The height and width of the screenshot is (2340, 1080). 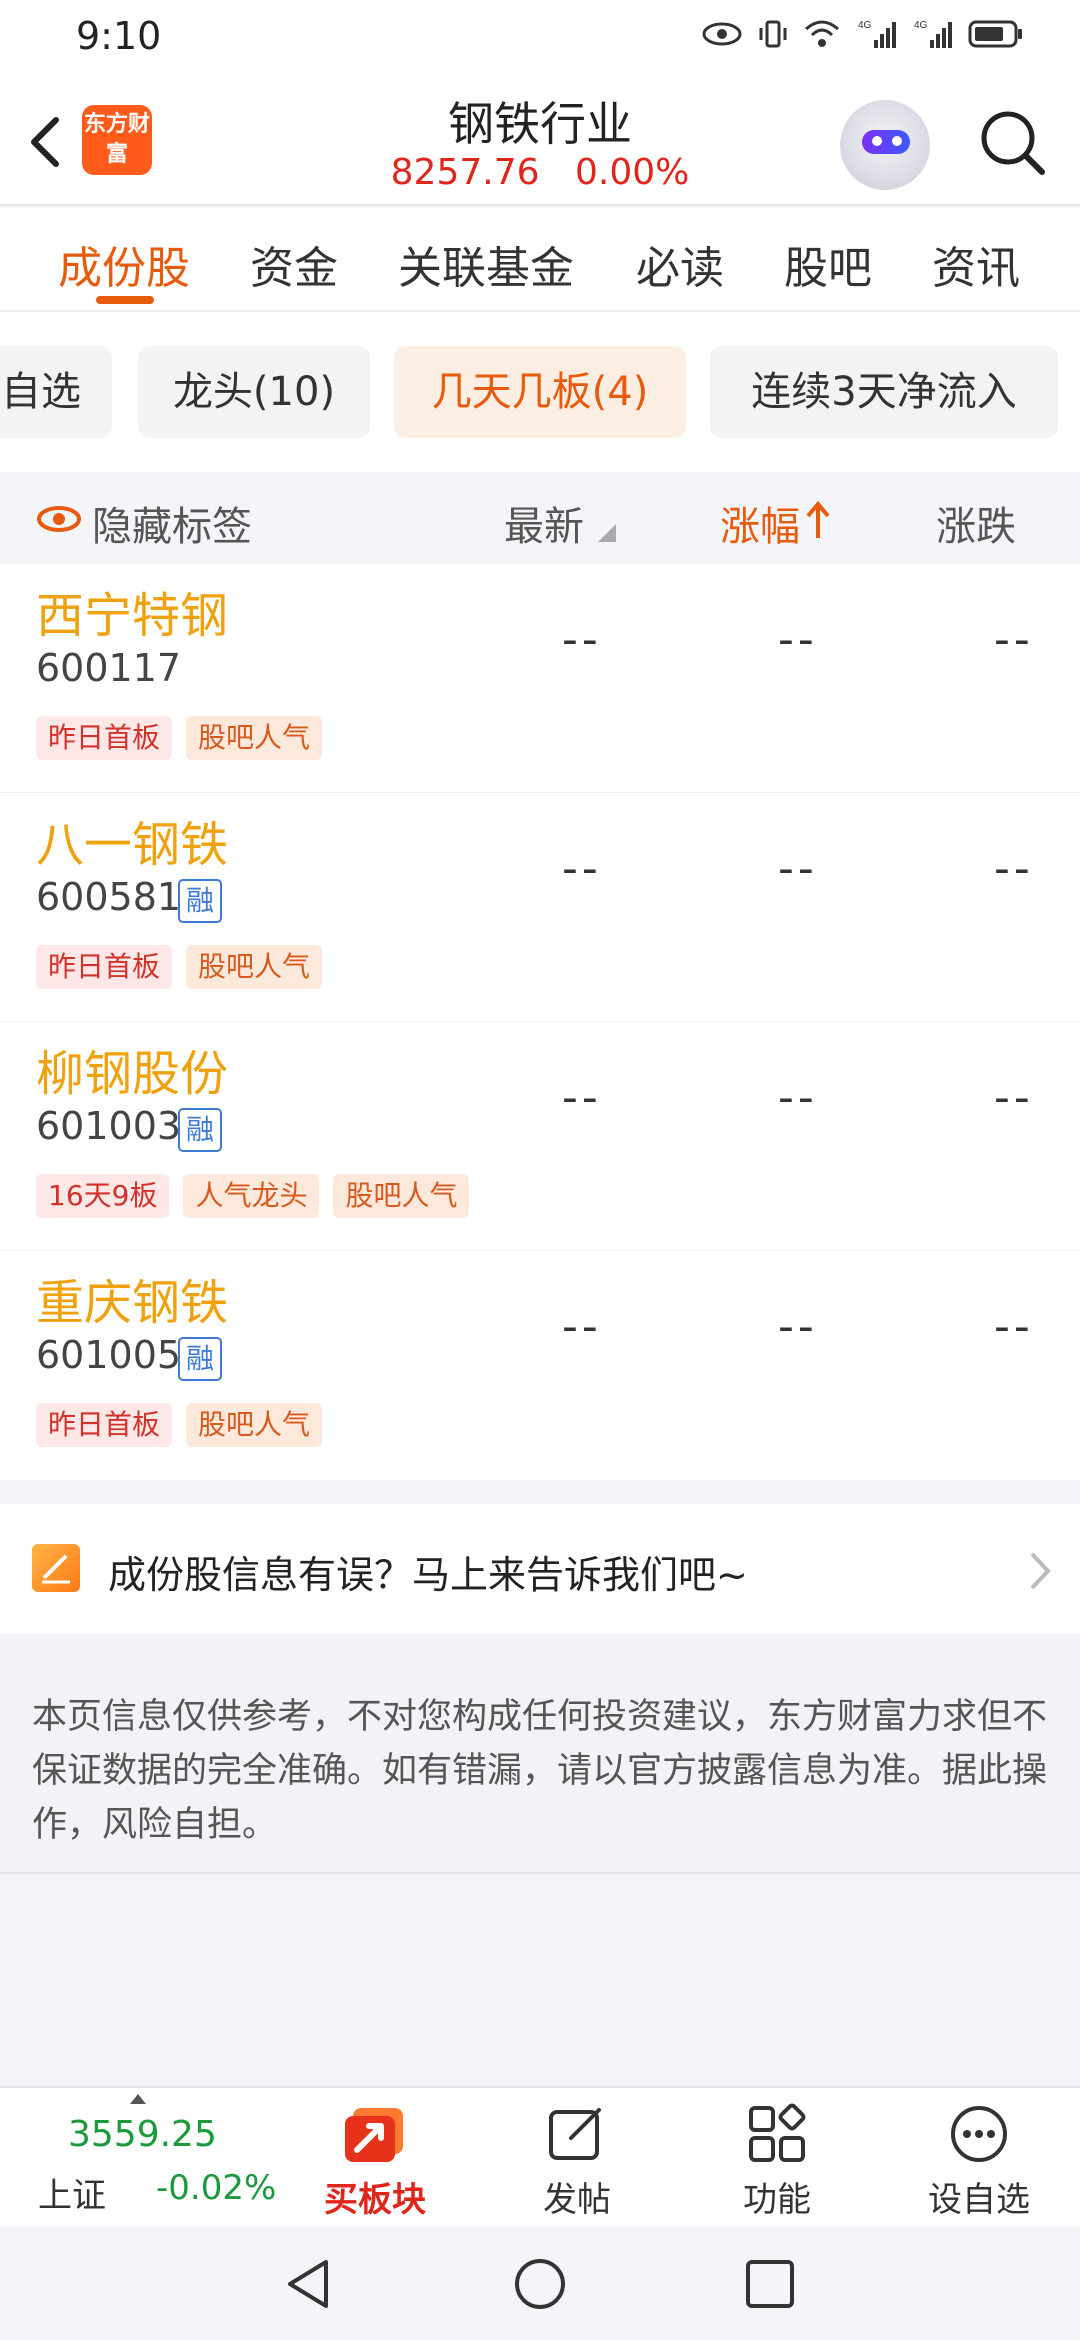 I want to click on index-name: 上证, so click(x=72, y=2196).